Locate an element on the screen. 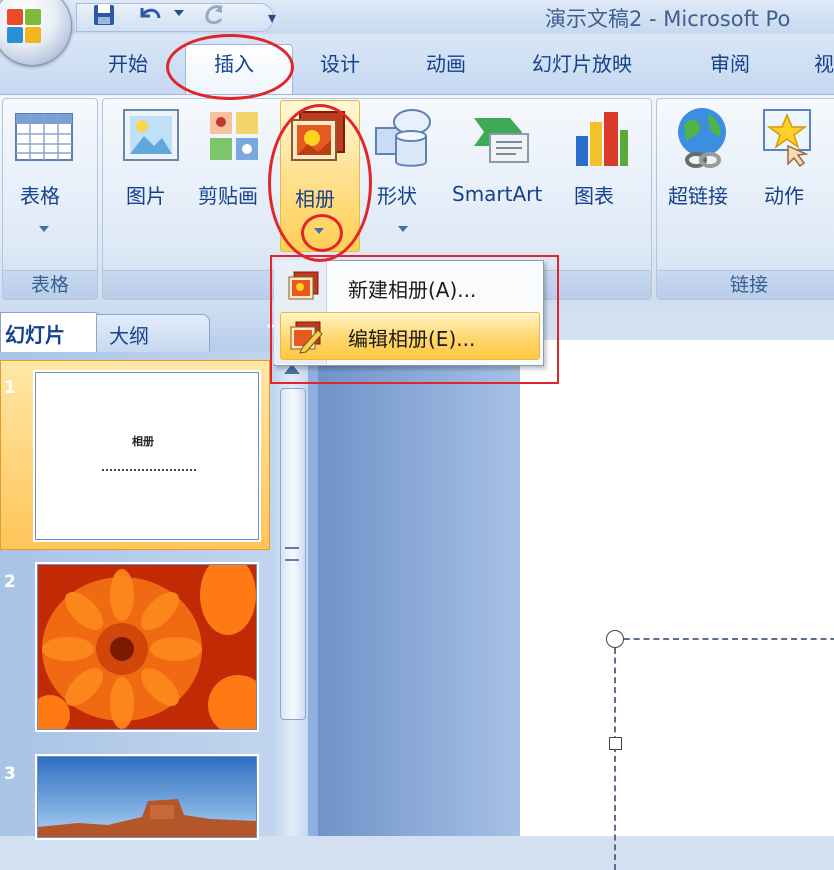  undo-dropdown-icon is located at coordinates (179, 13).